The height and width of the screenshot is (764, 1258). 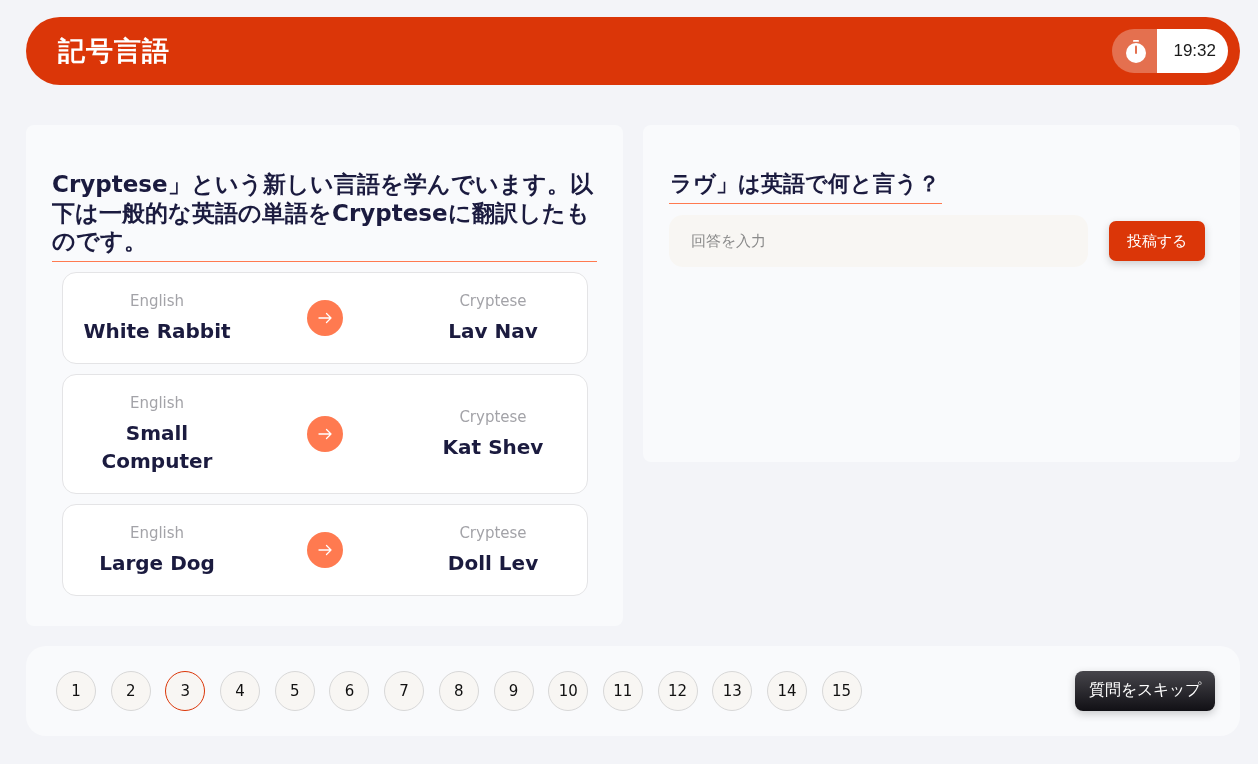 What do you see at coordinates (622, 690) in the screenshot?
I see `page-button: 11` at bounding box center [622, 690].